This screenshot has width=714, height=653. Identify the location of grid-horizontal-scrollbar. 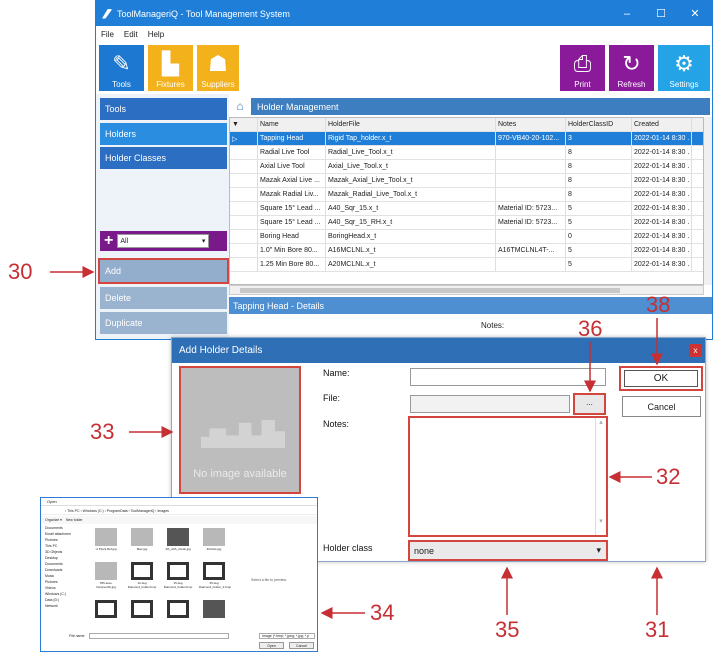
(466, 290).